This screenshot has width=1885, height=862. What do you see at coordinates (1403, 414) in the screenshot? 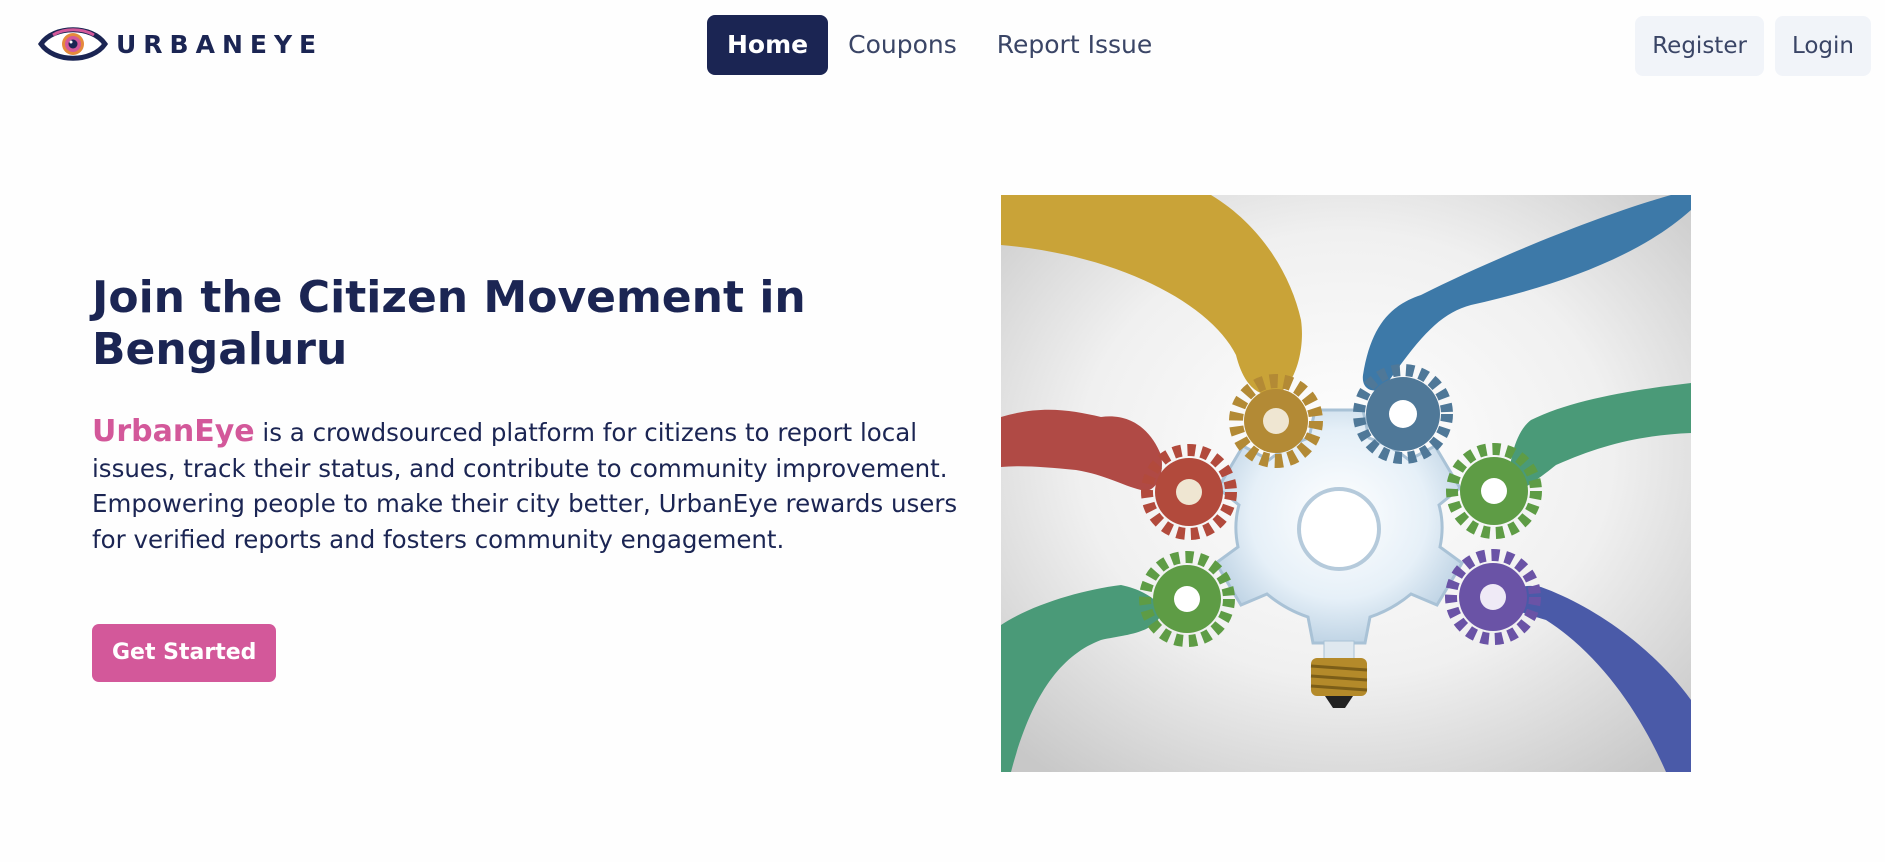
I see `slate-gear` at bounding box center [1403, 414].